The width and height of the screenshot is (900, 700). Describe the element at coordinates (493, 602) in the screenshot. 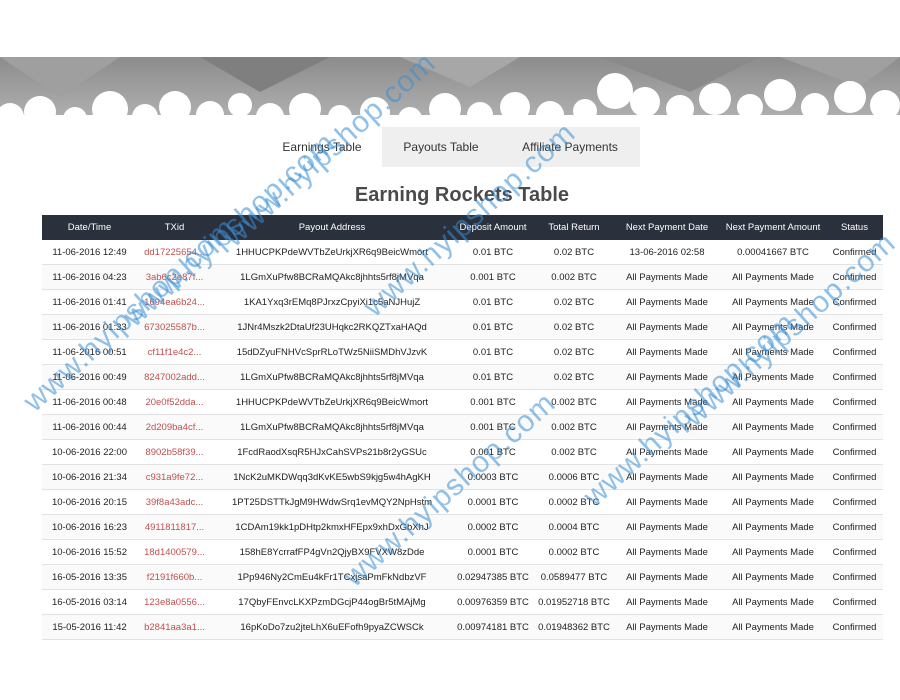

I see `cell-deposit-amount: 0.00976359 BTC` at that location.